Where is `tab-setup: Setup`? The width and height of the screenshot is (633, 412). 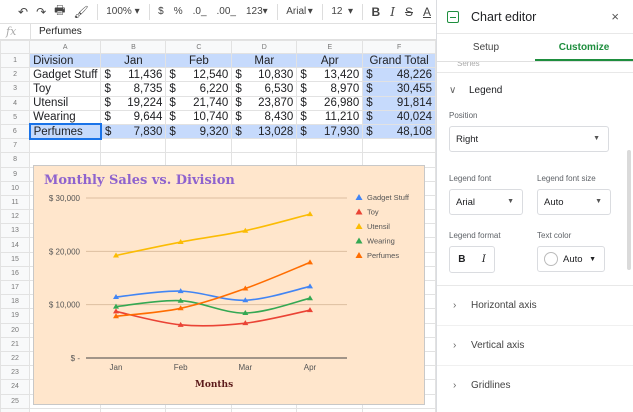 tab-setup: Setup is located at coordinates (486, 47).